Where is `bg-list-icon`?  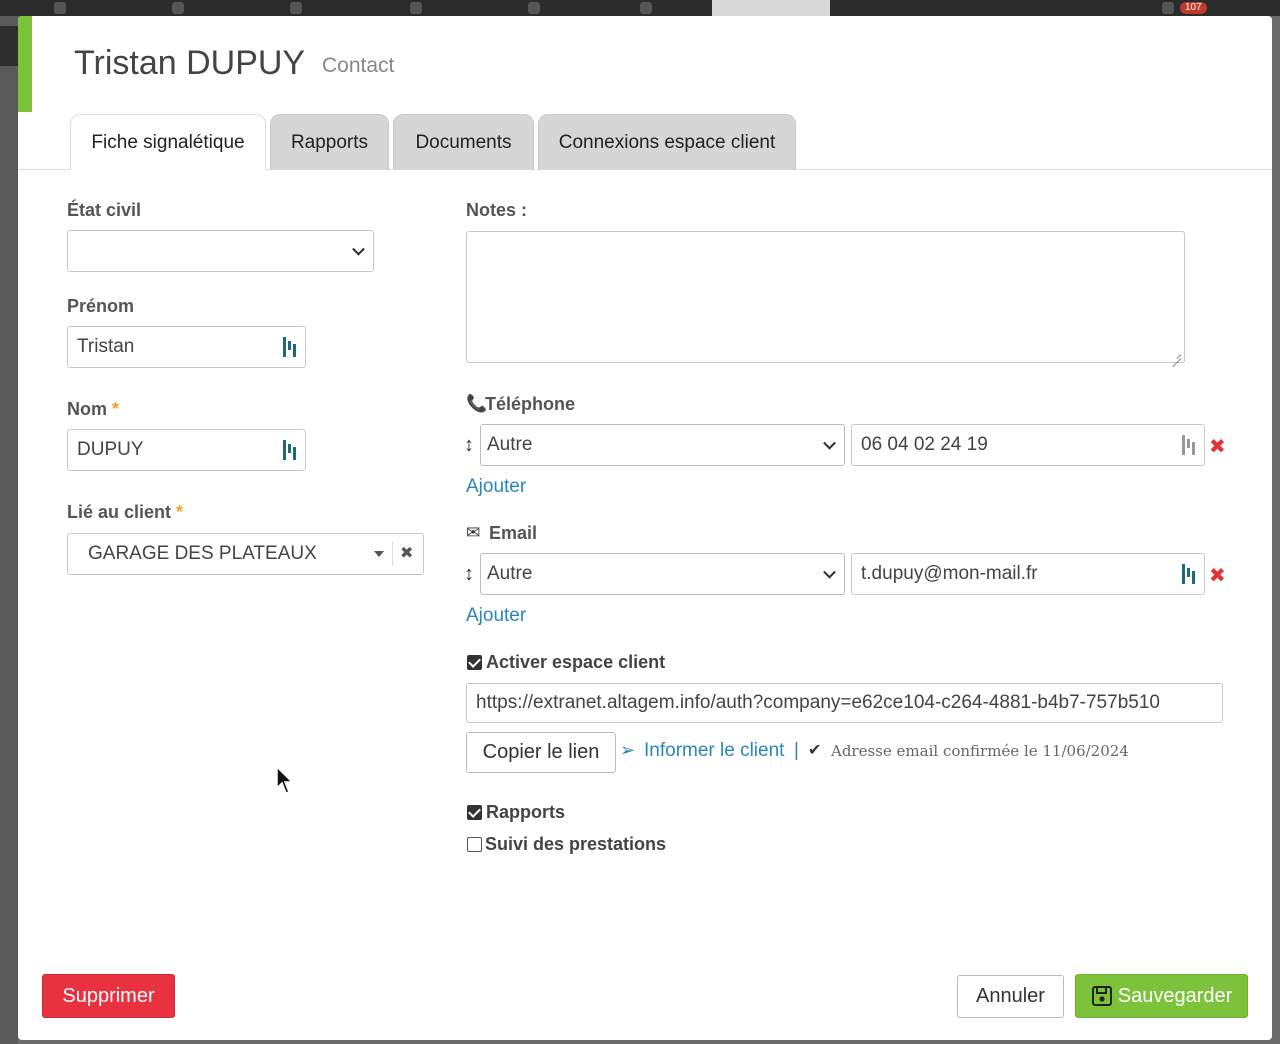 bg-list-icon is located at coordinates (646, 8).